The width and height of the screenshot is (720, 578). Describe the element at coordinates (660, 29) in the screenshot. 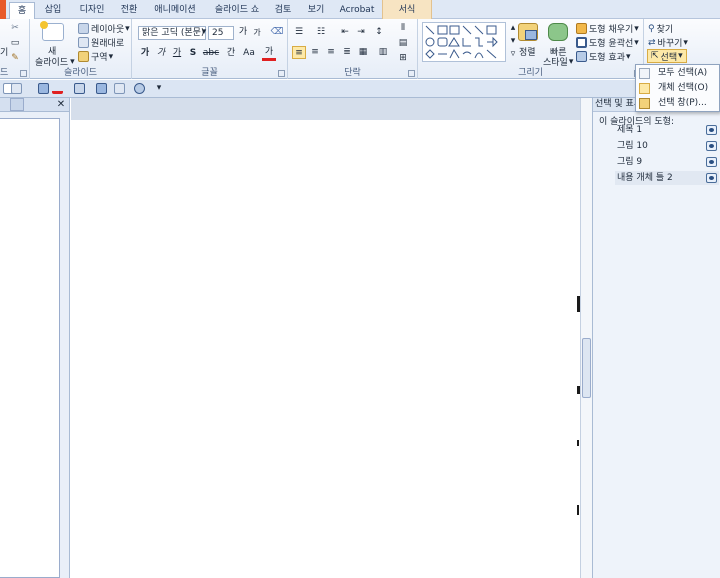

I see `find-button: ⚲ 찾기` at that location.